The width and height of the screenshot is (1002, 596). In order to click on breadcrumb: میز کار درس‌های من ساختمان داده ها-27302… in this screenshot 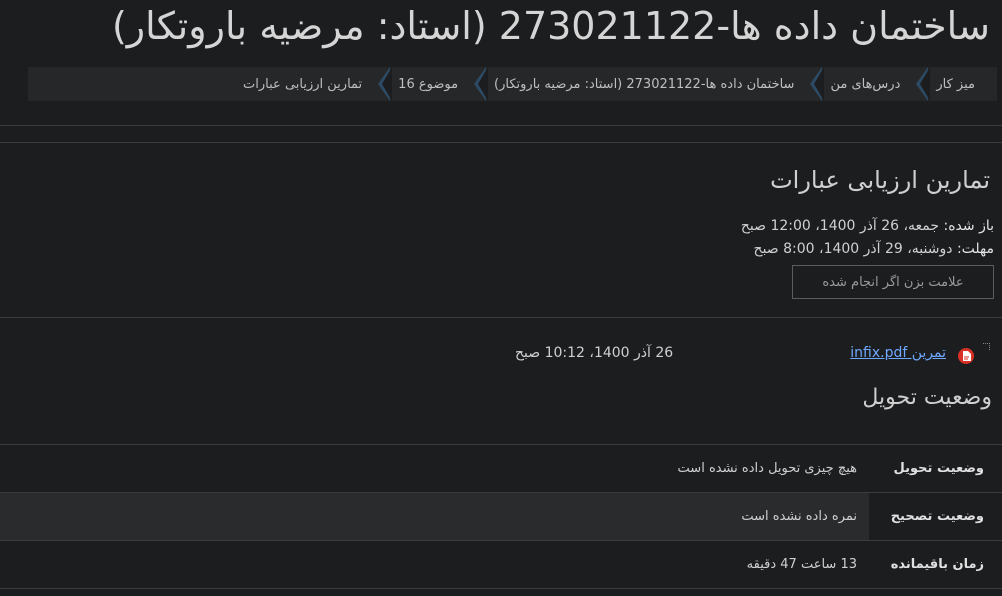, I will do `click(512, 84)`.